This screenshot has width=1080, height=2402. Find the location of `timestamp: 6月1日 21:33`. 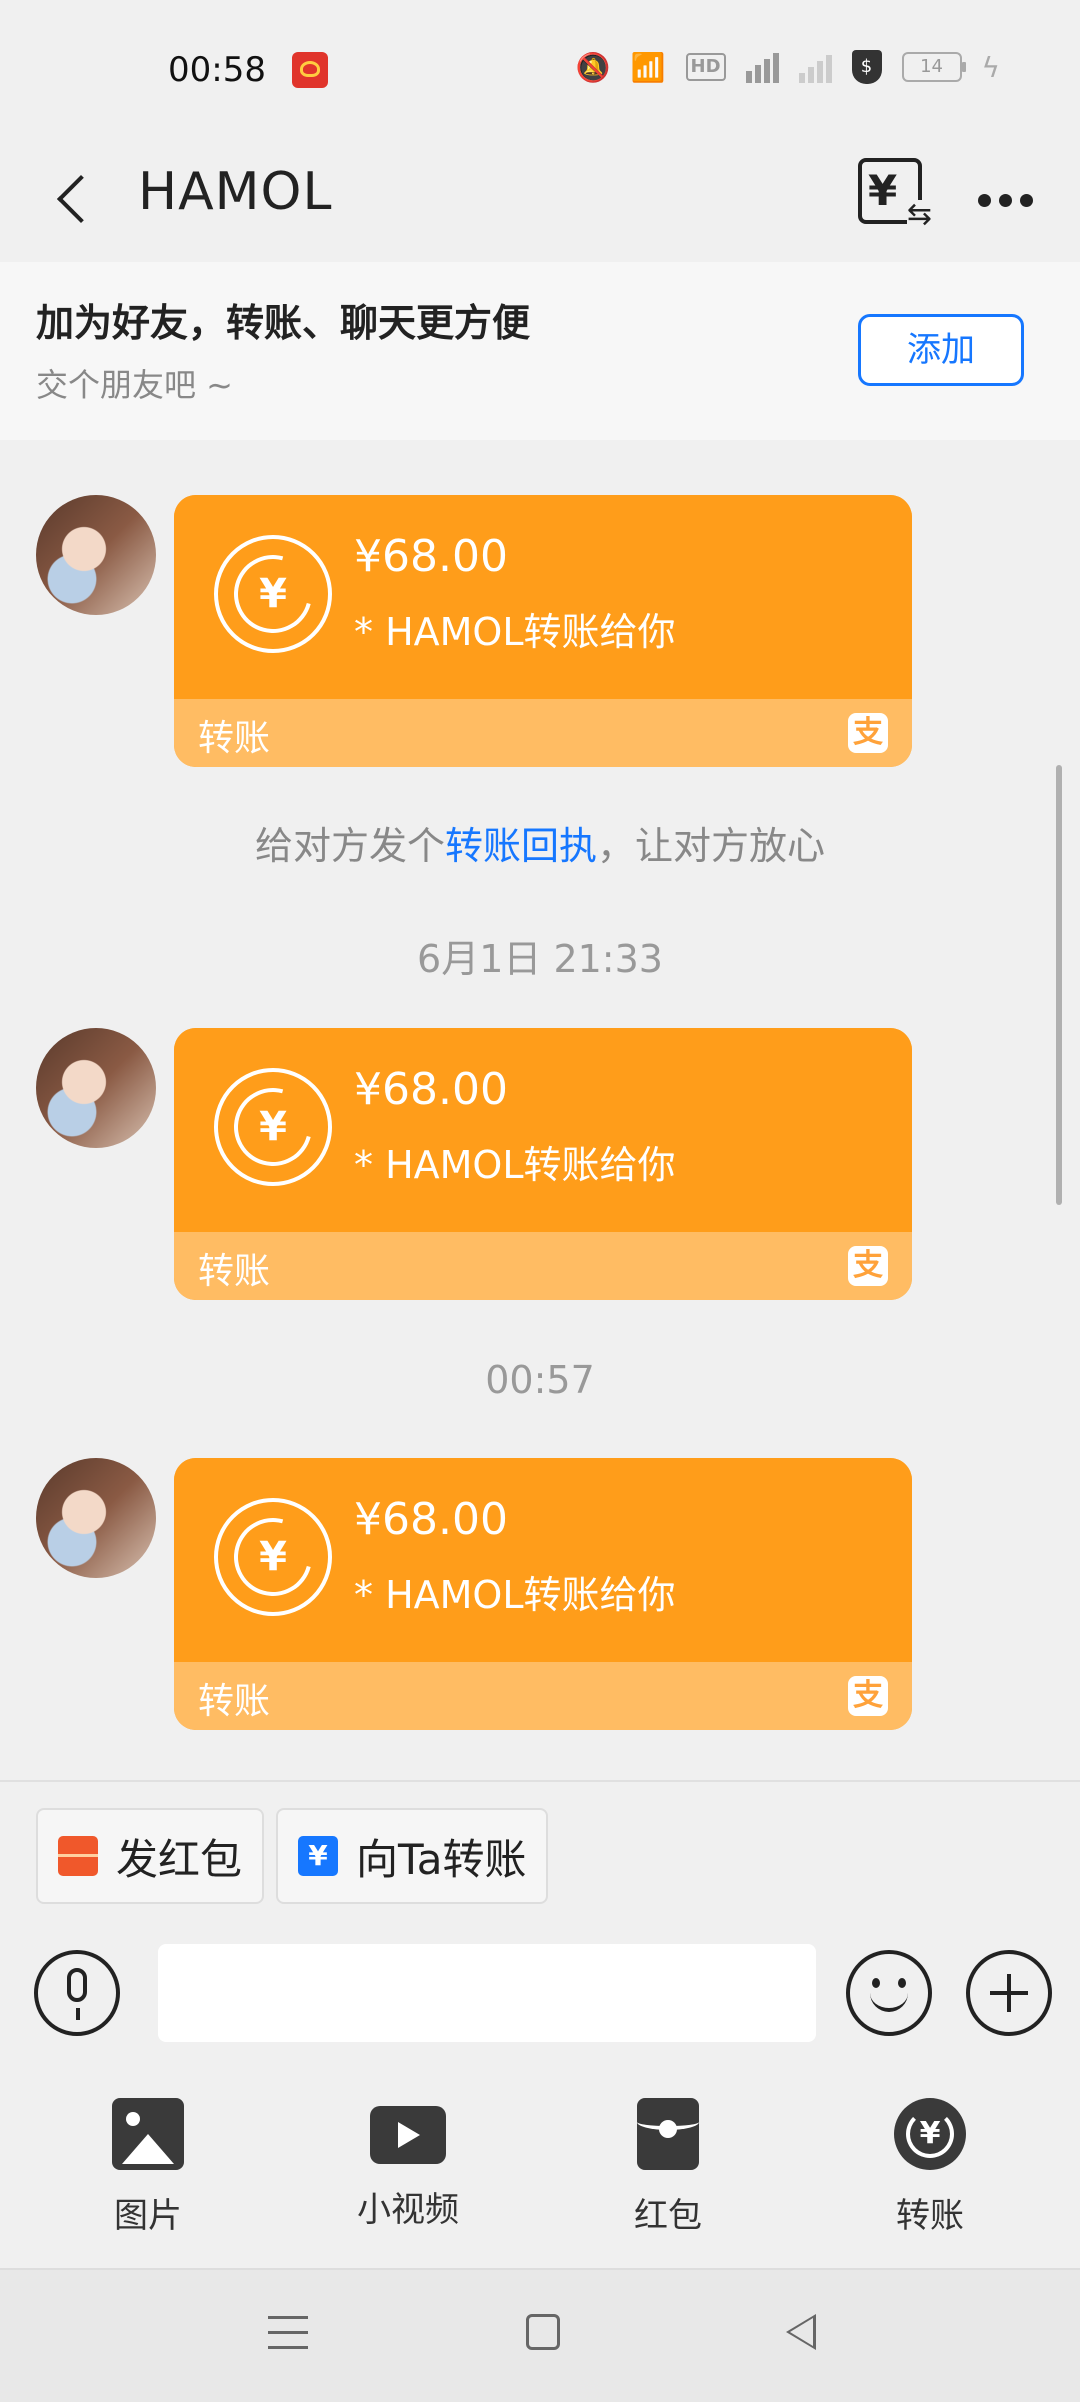

timestamp: 6月1日 21:33 is located at coordinates (540, 959).